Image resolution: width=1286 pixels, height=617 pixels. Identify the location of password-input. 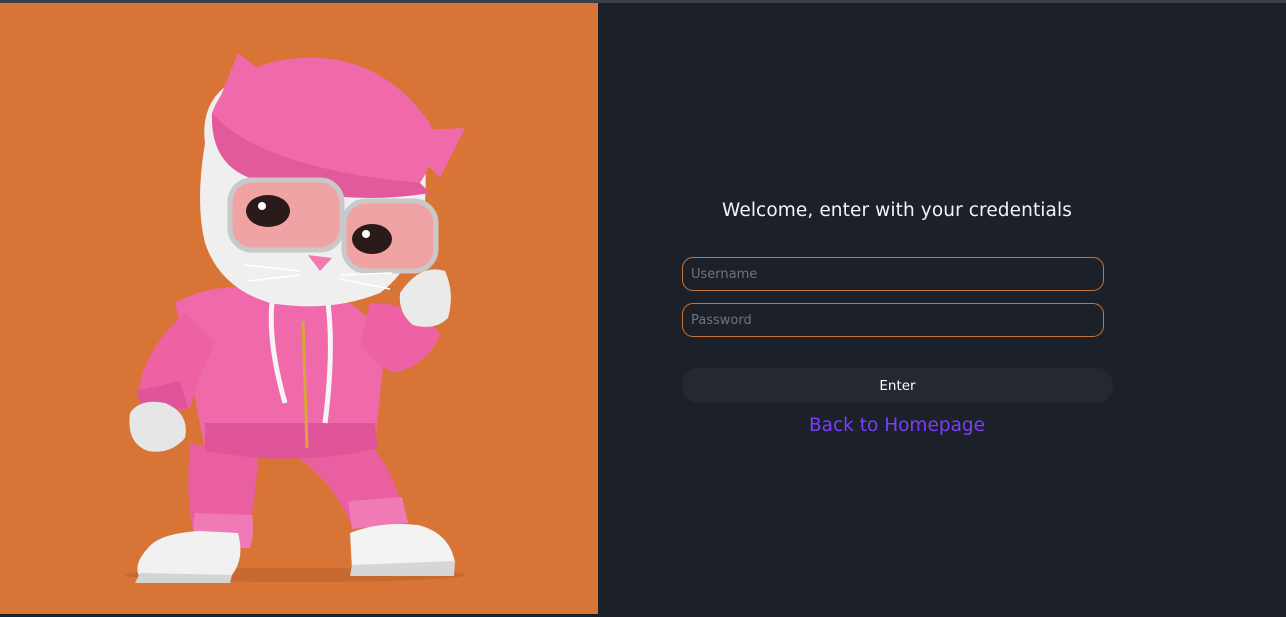
(893, 320).